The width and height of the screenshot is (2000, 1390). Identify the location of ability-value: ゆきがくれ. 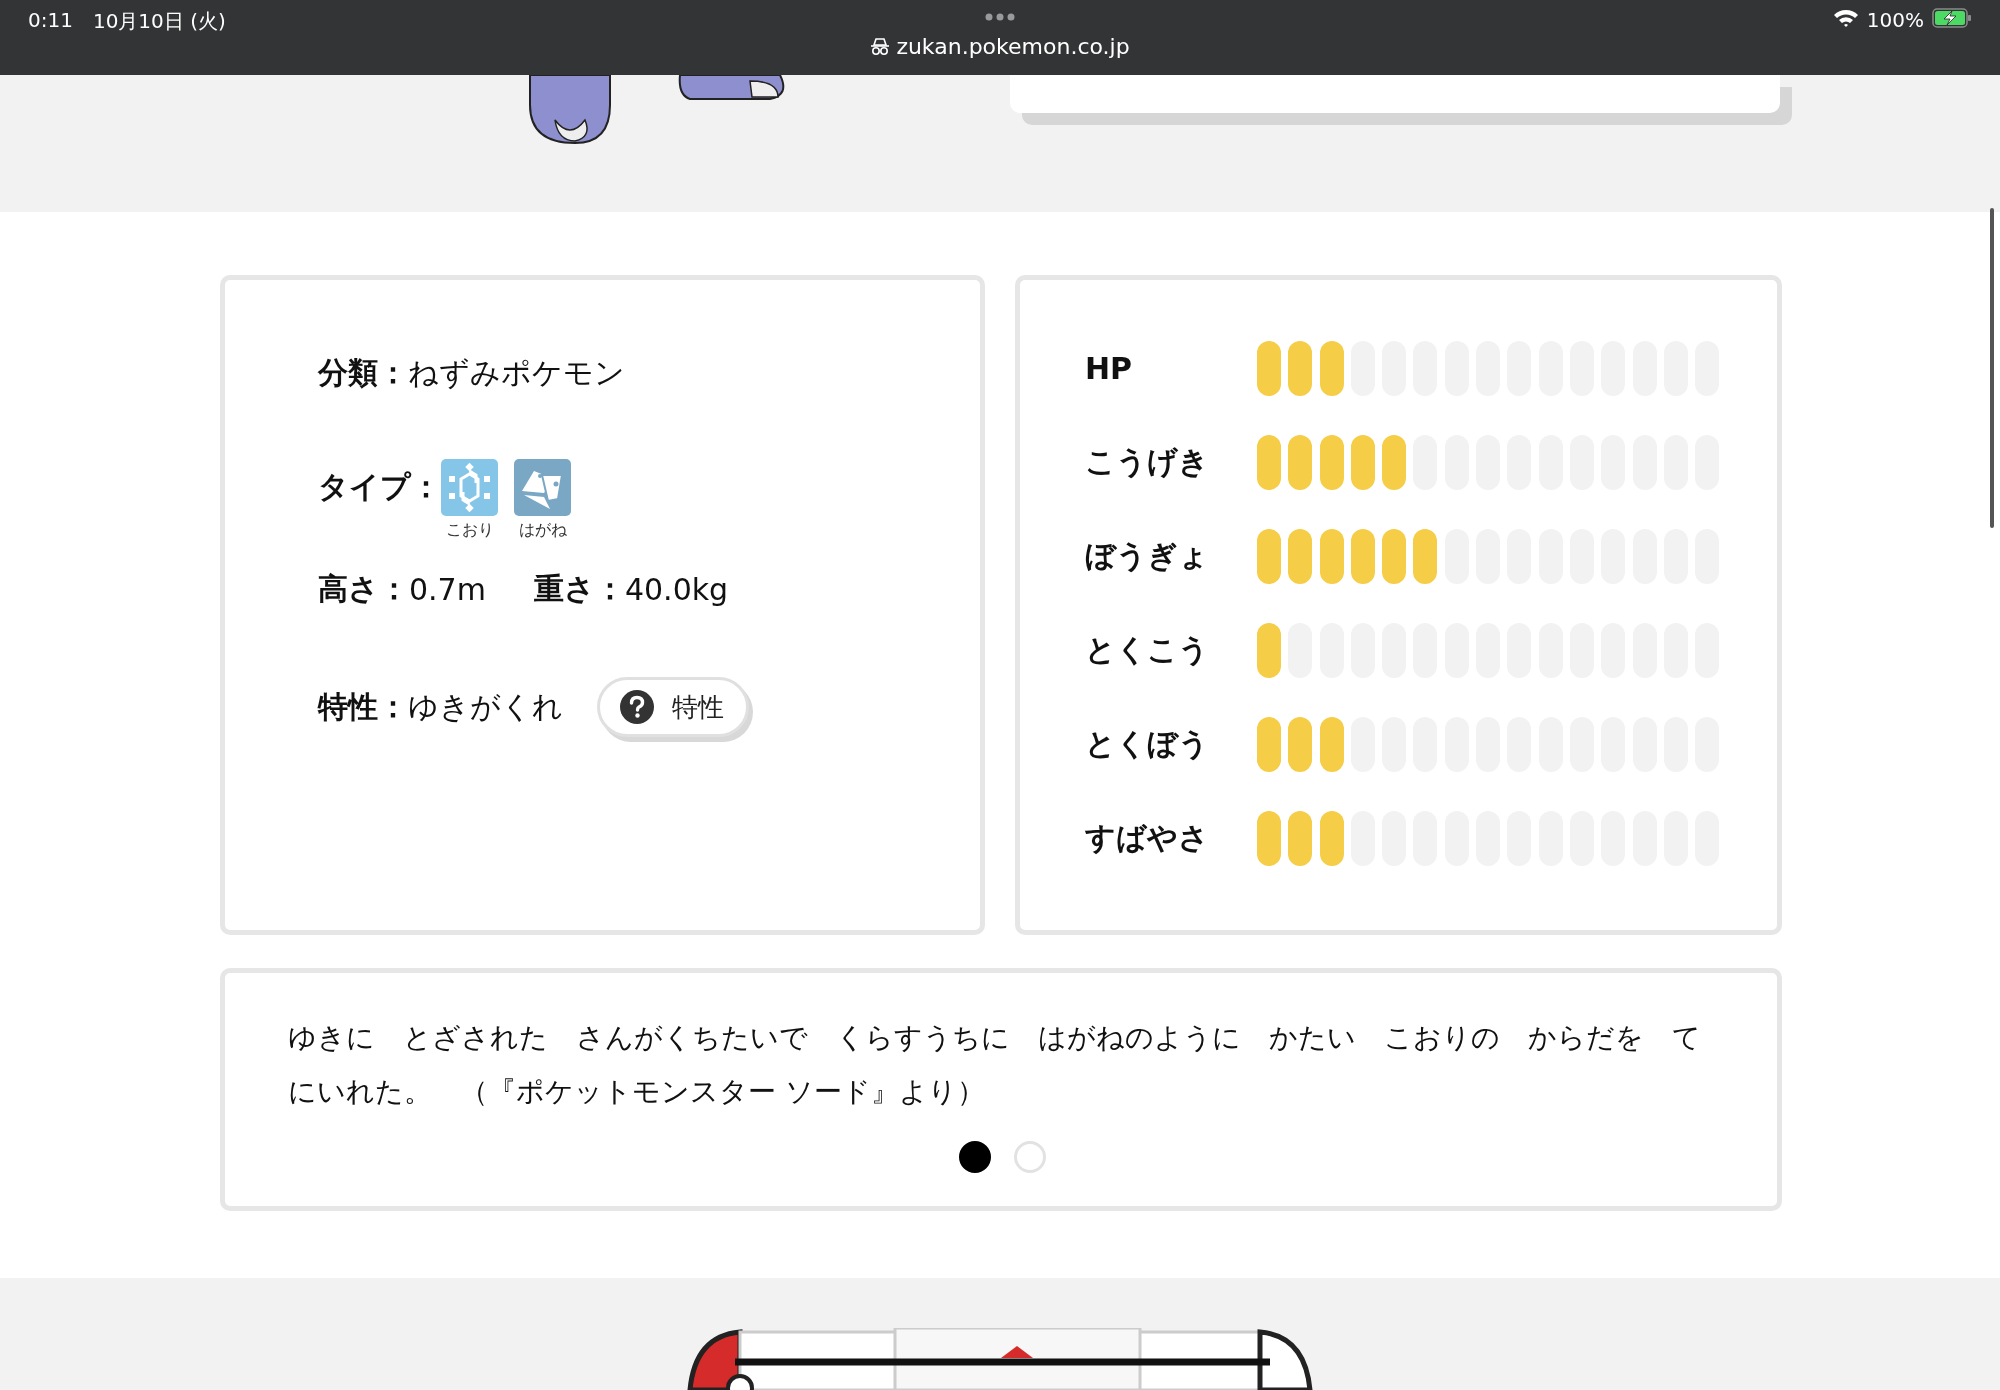
(485, 706).